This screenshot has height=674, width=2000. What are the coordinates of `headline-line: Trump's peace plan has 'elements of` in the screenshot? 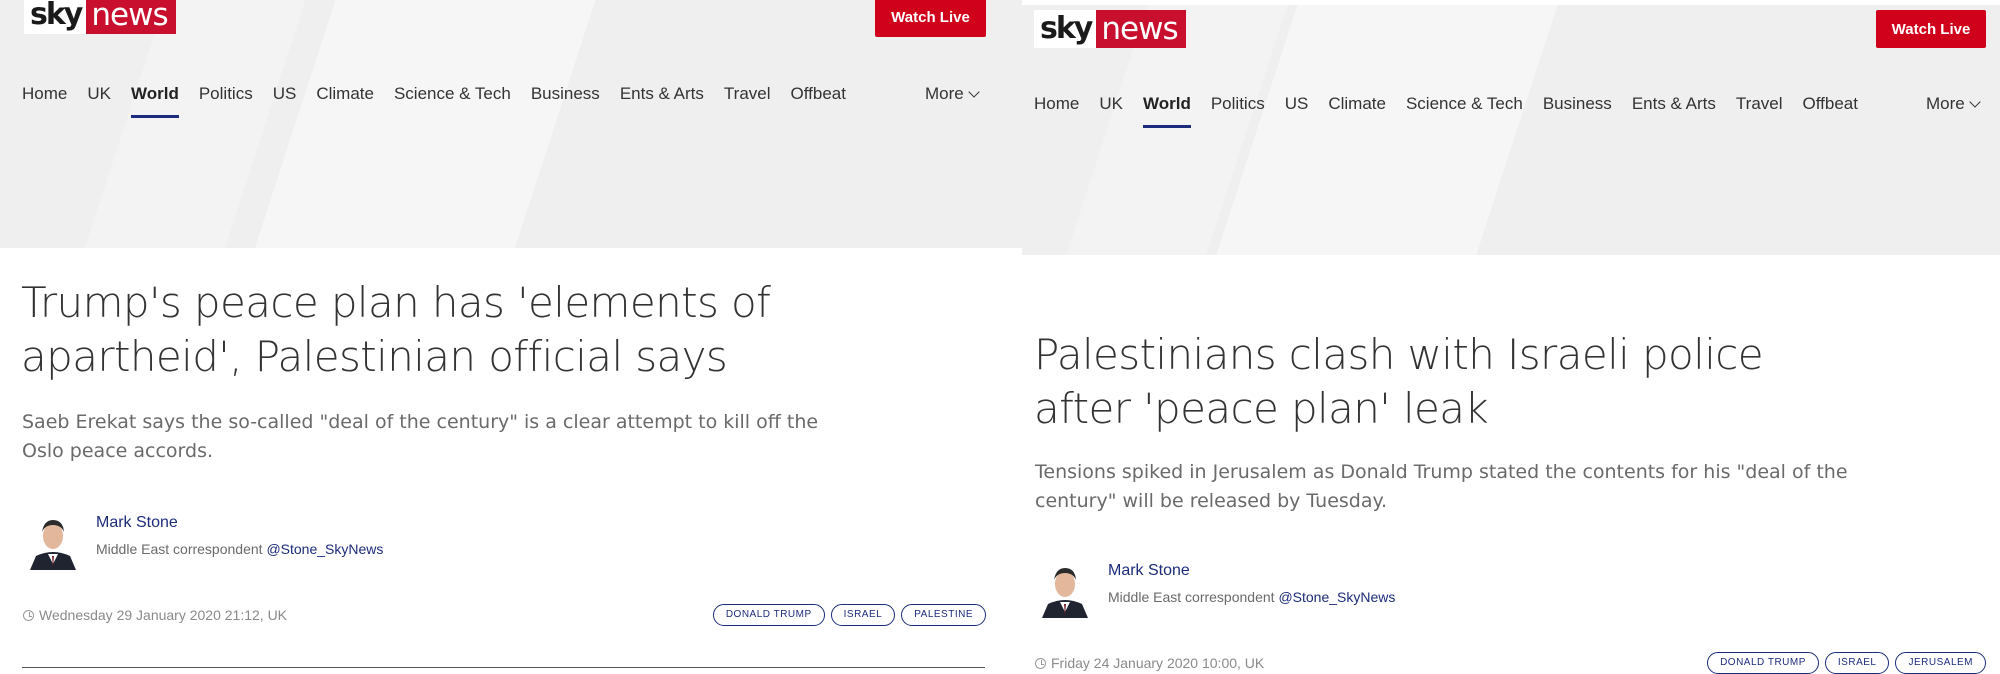 It's located at (396, 302).